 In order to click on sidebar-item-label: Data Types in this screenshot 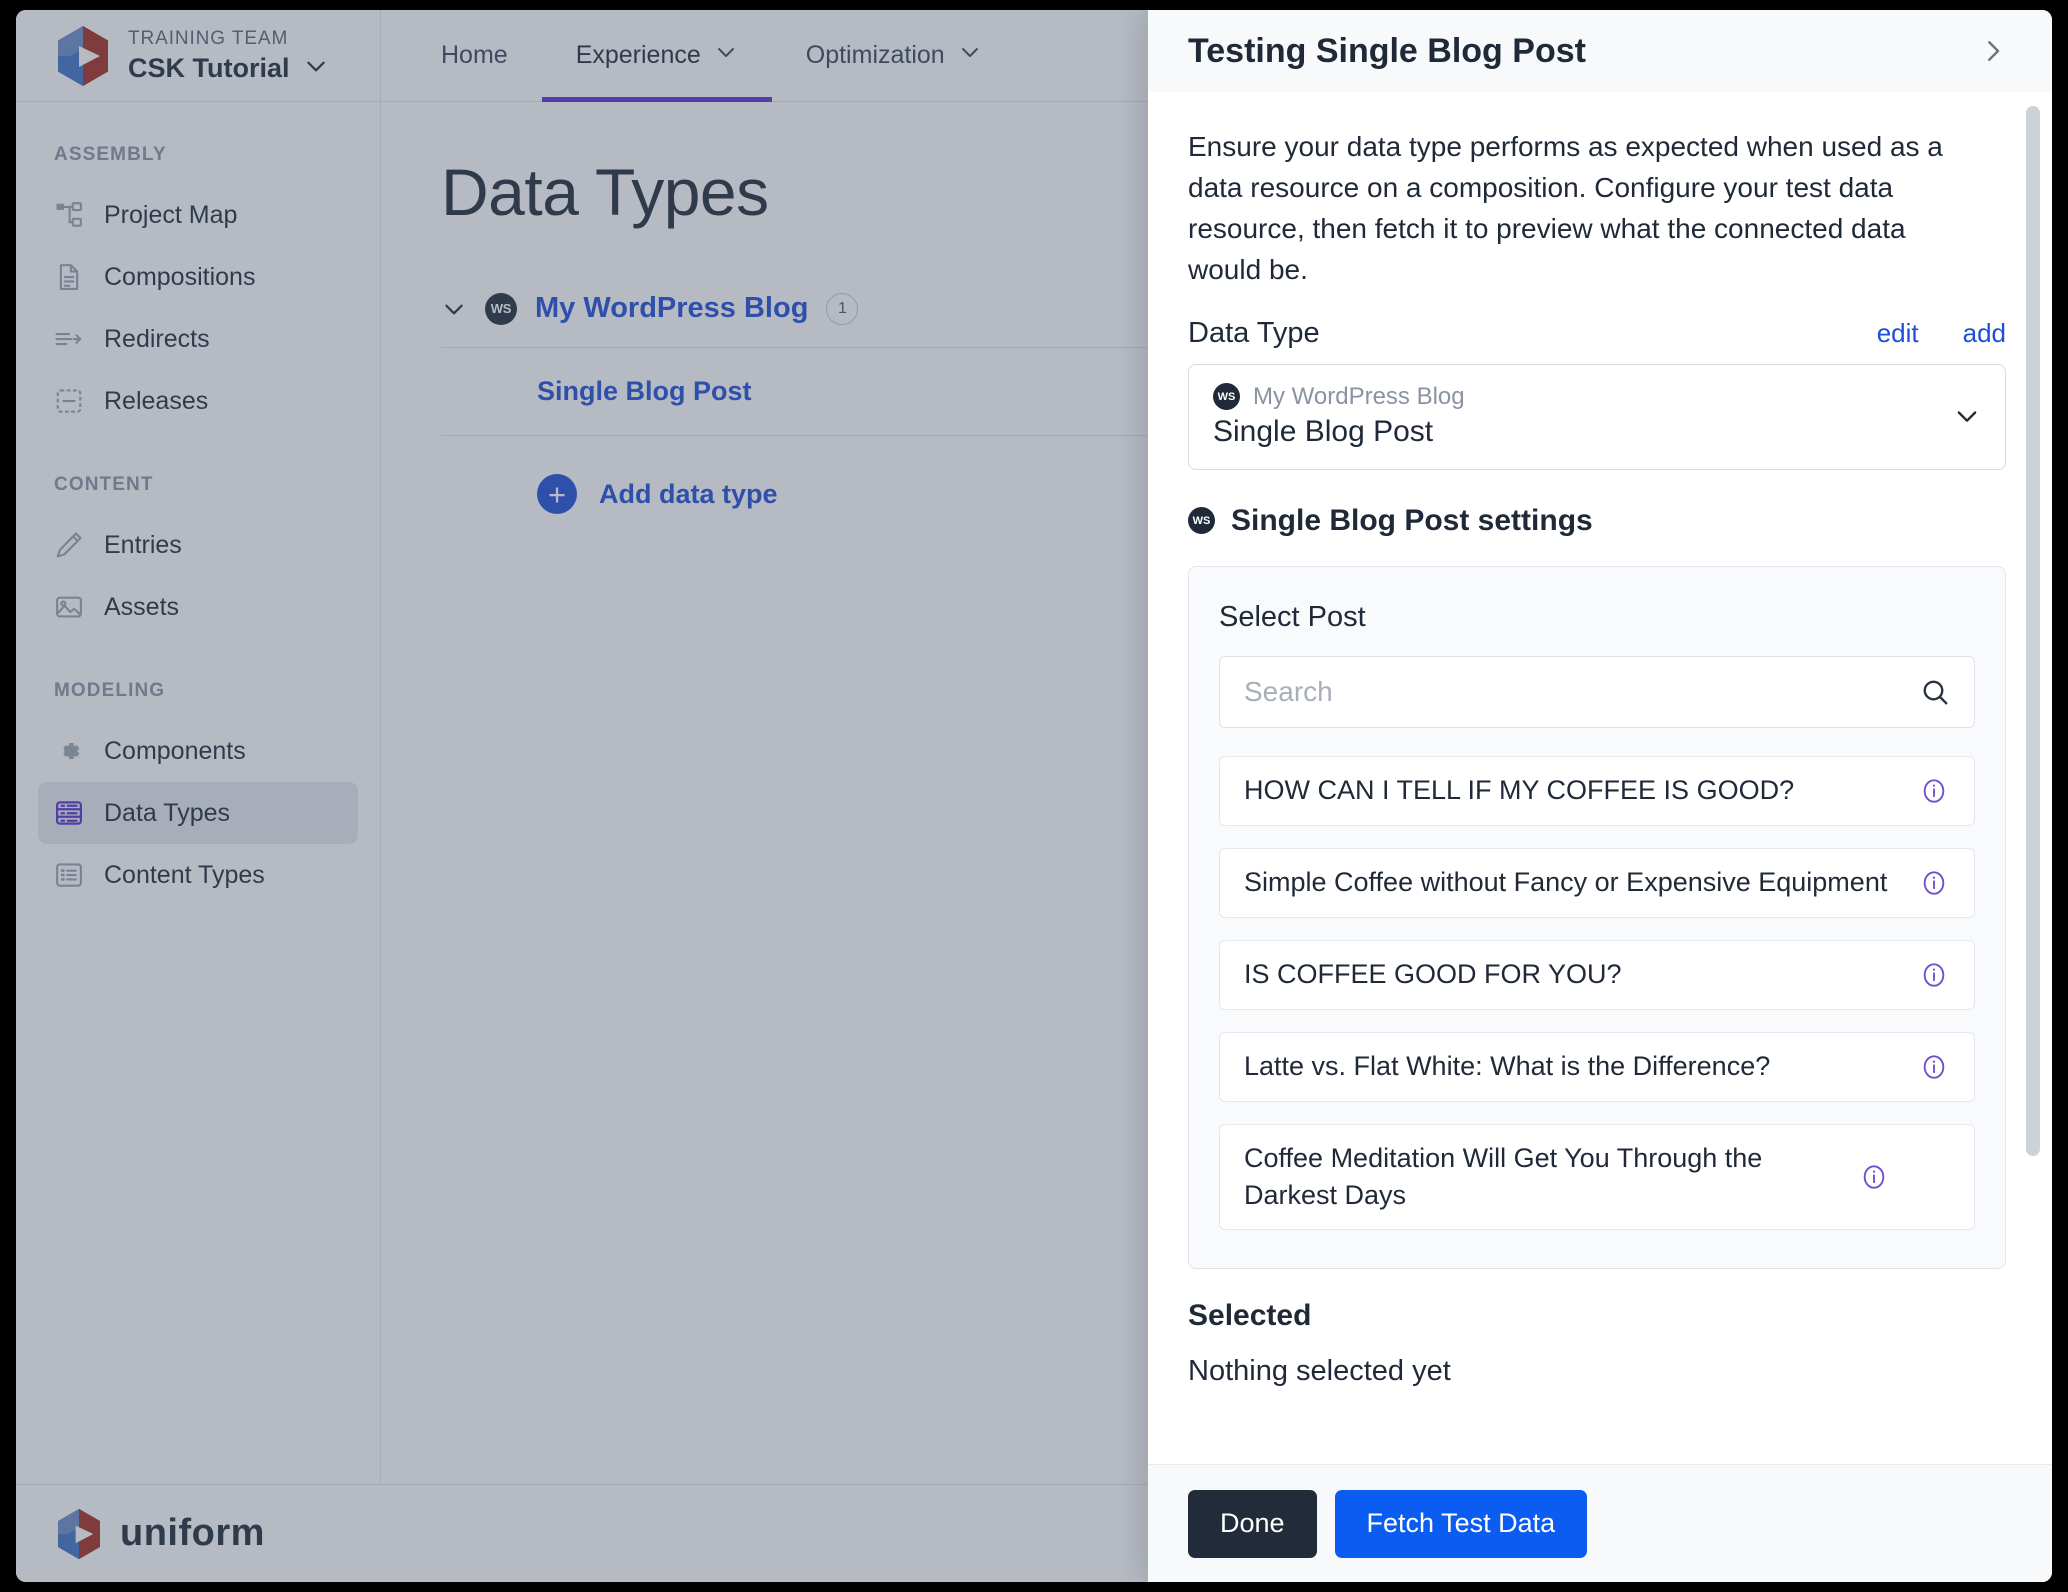, I will do `click(167, 812)`.